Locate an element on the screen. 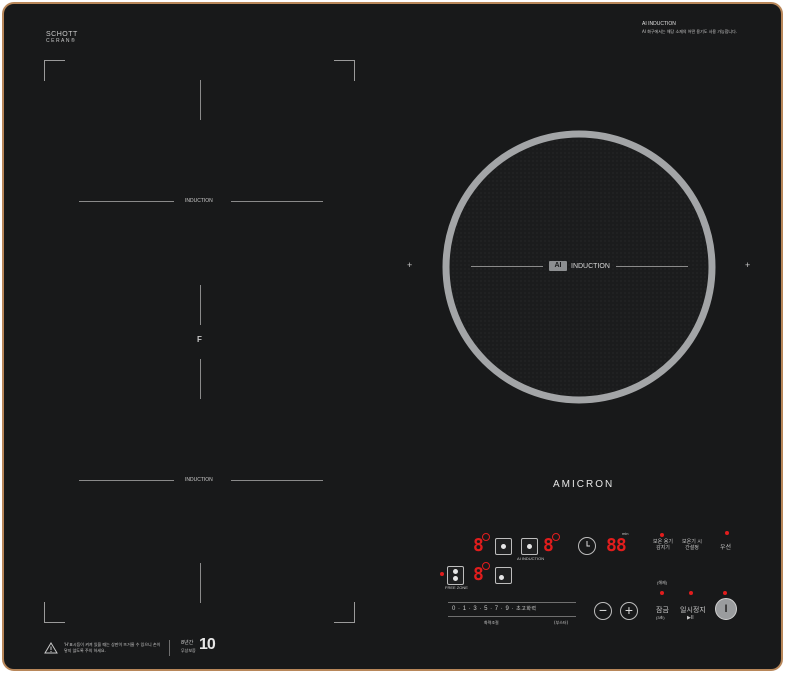  flex-zone-label: FREE ZONE is located at coordinates (456, 587).